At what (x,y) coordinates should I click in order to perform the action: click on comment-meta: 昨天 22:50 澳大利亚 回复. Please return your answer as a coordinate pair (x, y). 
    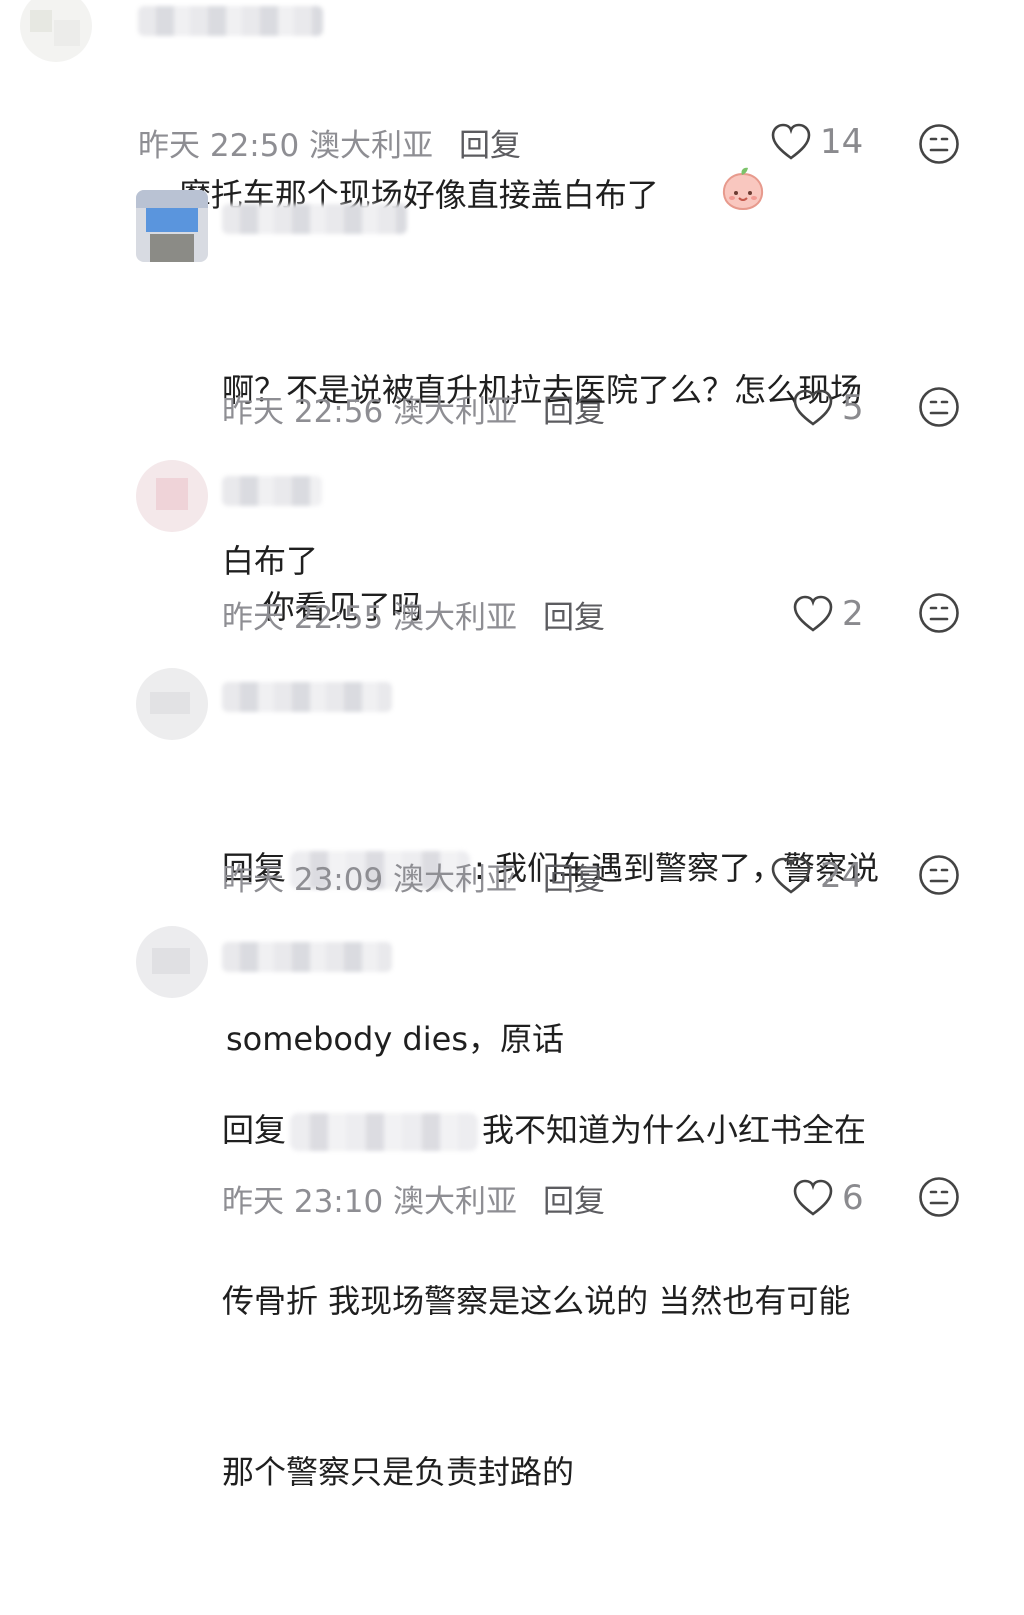
    Looking at the image, I should click on (329, 142).